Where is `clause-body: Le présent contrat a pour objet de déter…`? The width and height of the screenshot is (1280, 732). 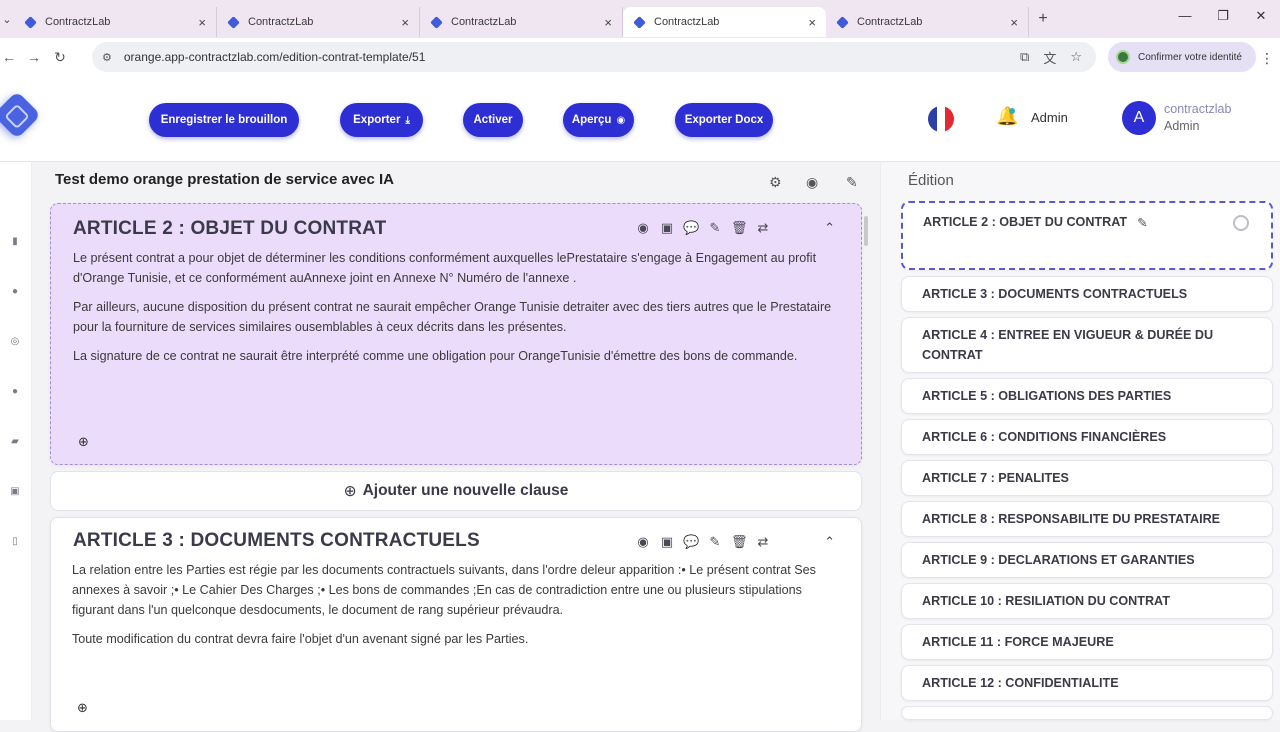
clause-body: Le présent contrat a pour objet de déter… is located at coordinates (453, 311).